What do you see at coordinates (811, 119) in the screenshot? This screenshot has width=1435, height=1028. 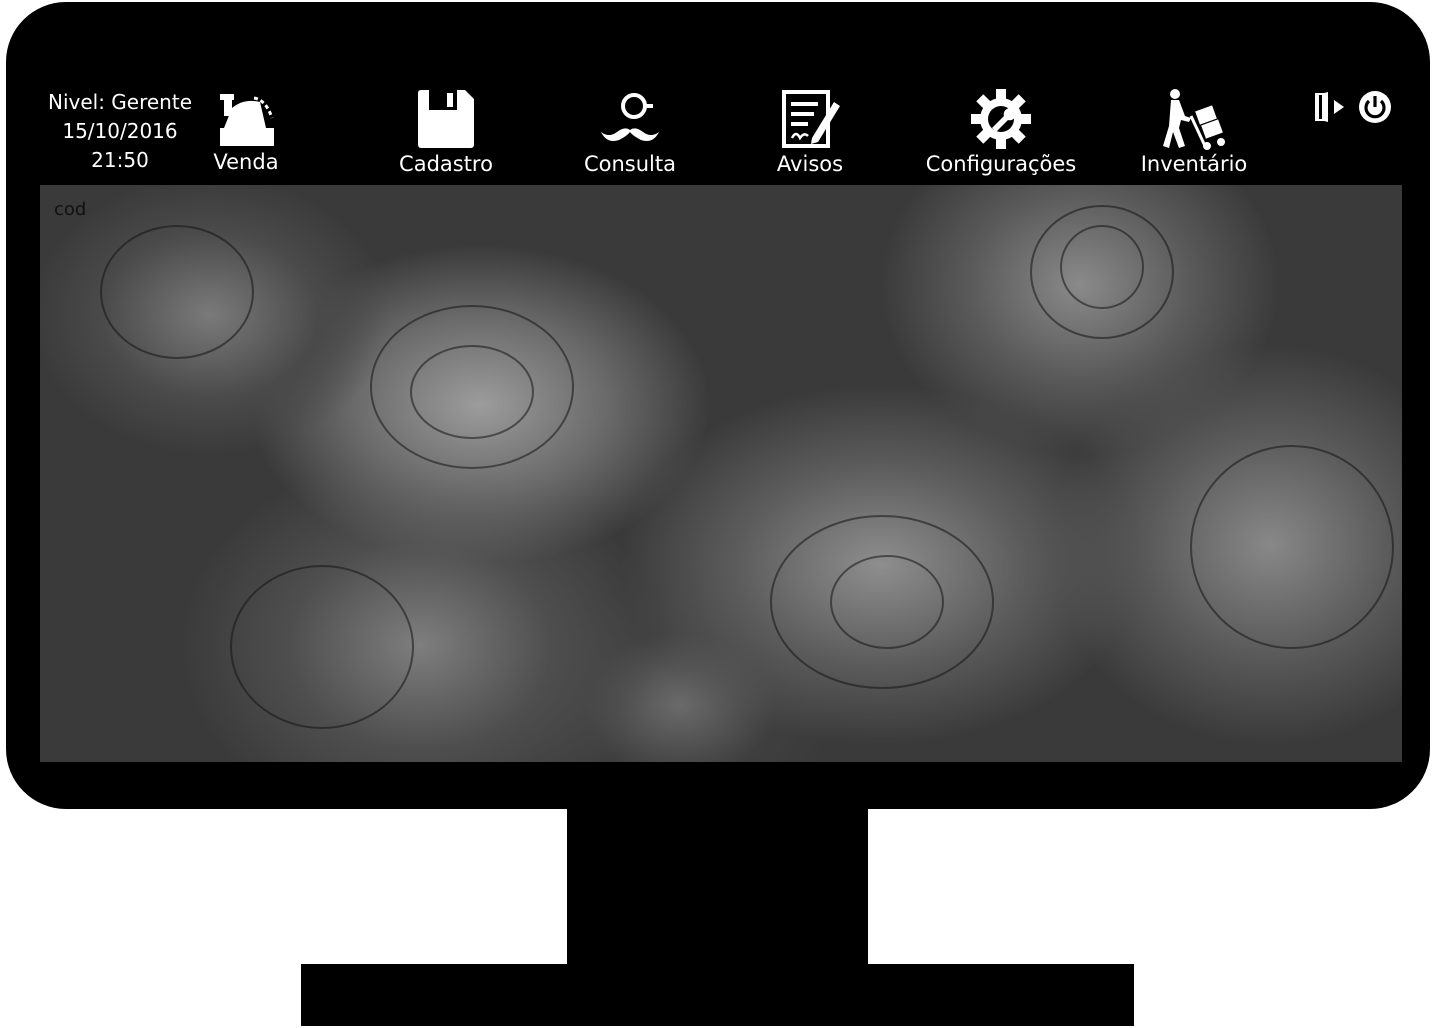 I see `notepad-pen-icon` at bounding box center [811, 119].